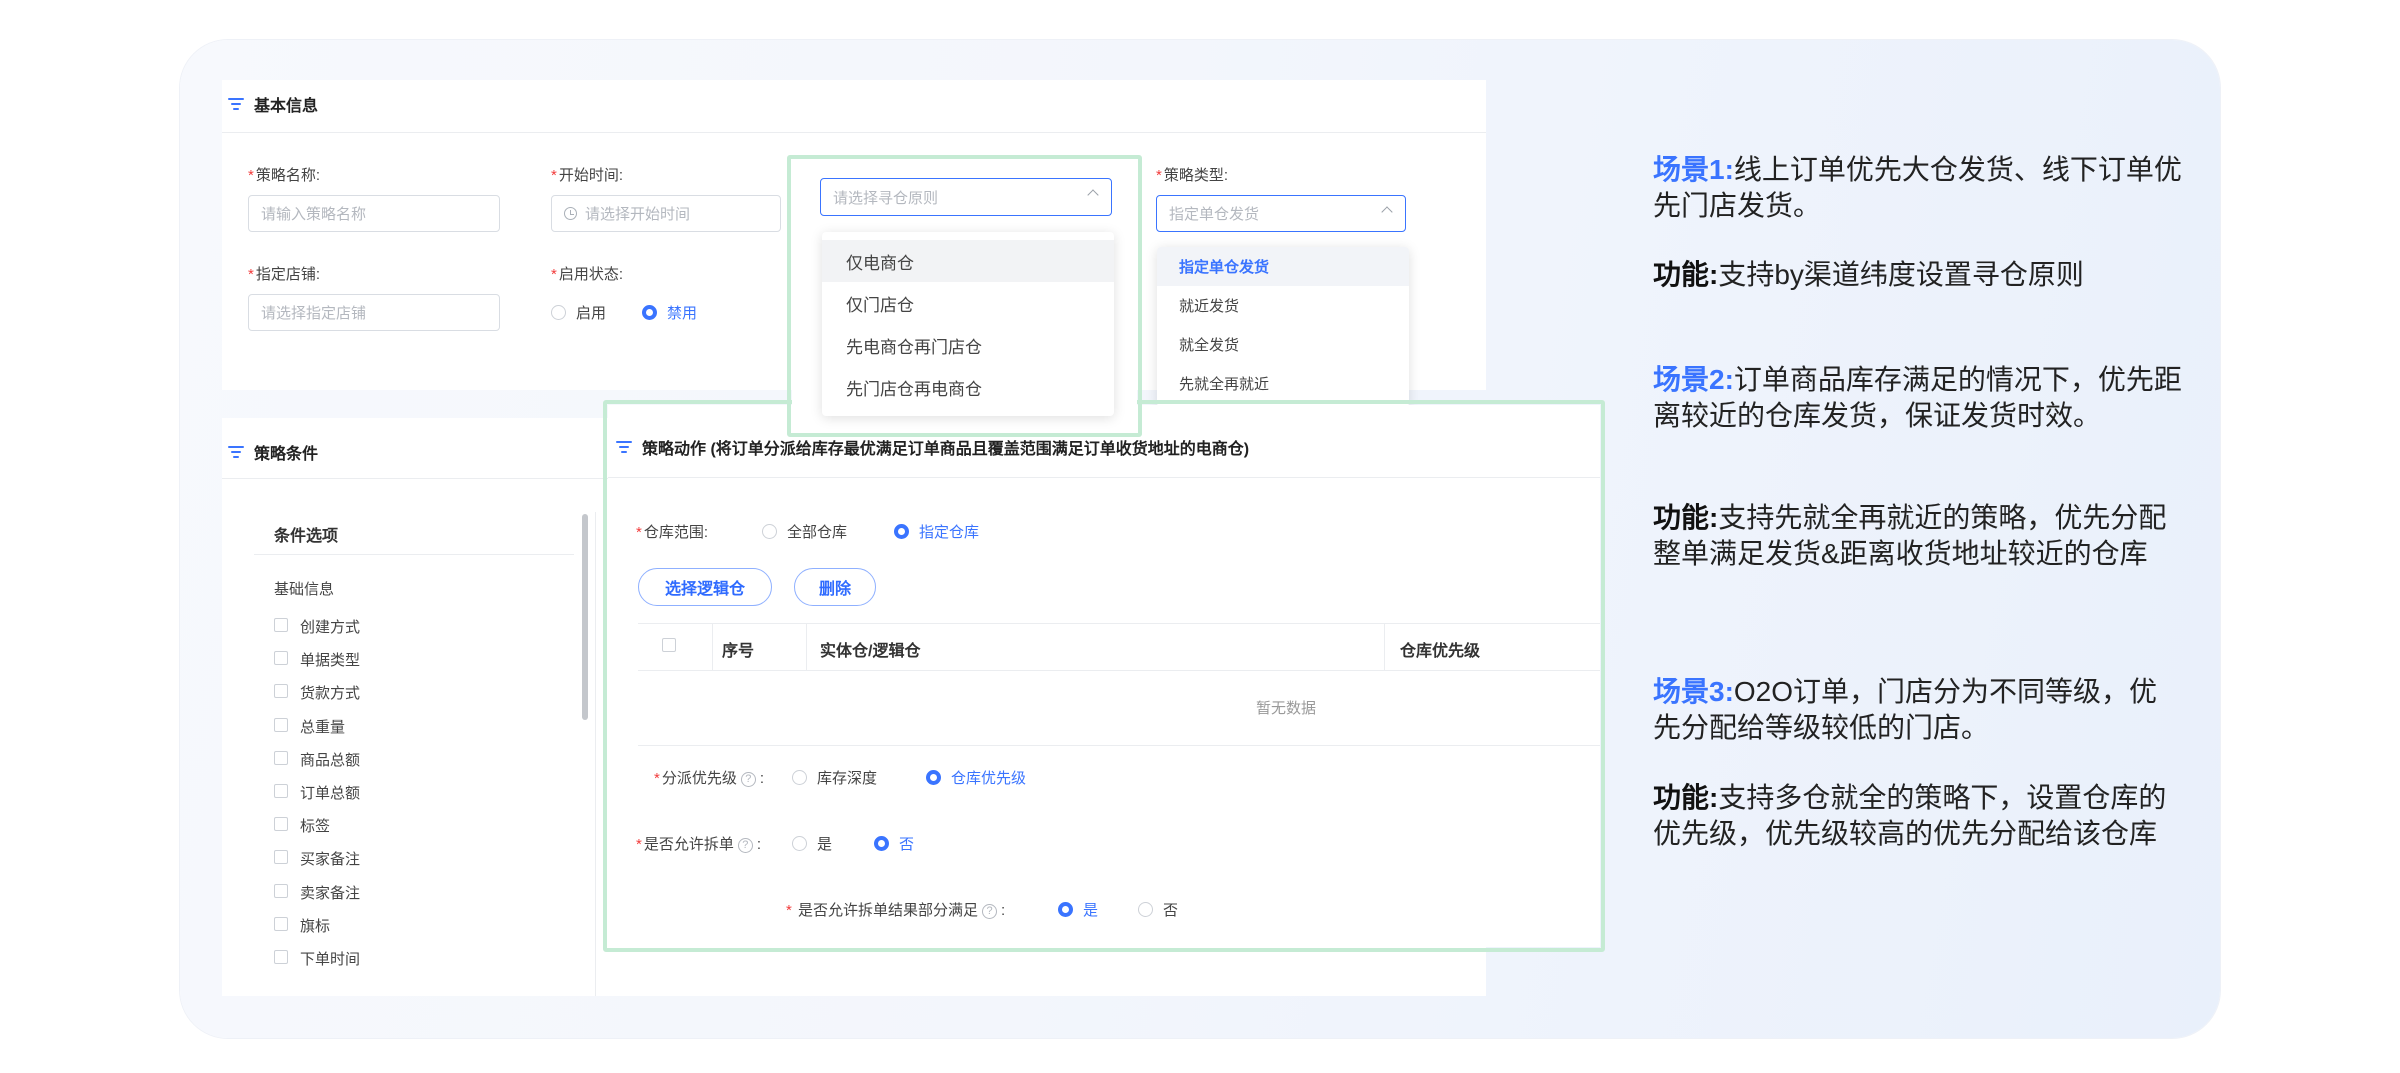 This screenshot has width=2400, height=1073. Describe the element at coordinates (1283, 383) in the screenshot. I see `type-option: 先就全再就近` at that location.